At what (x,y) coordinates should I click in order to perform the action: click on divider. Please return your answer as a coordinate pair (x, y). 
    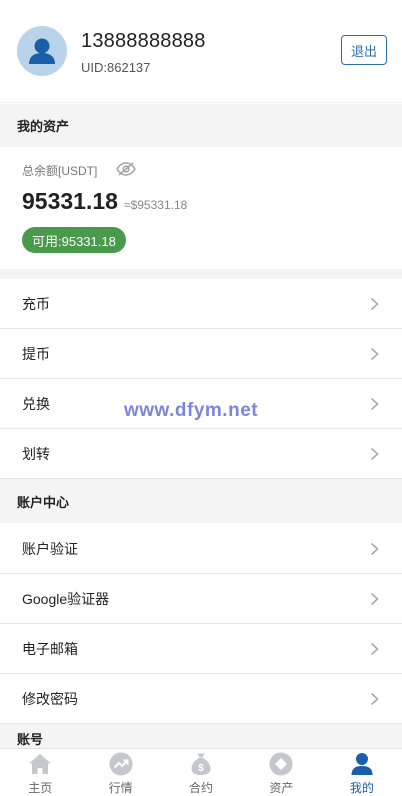
    Looking at the image, I should click on (201, 274).